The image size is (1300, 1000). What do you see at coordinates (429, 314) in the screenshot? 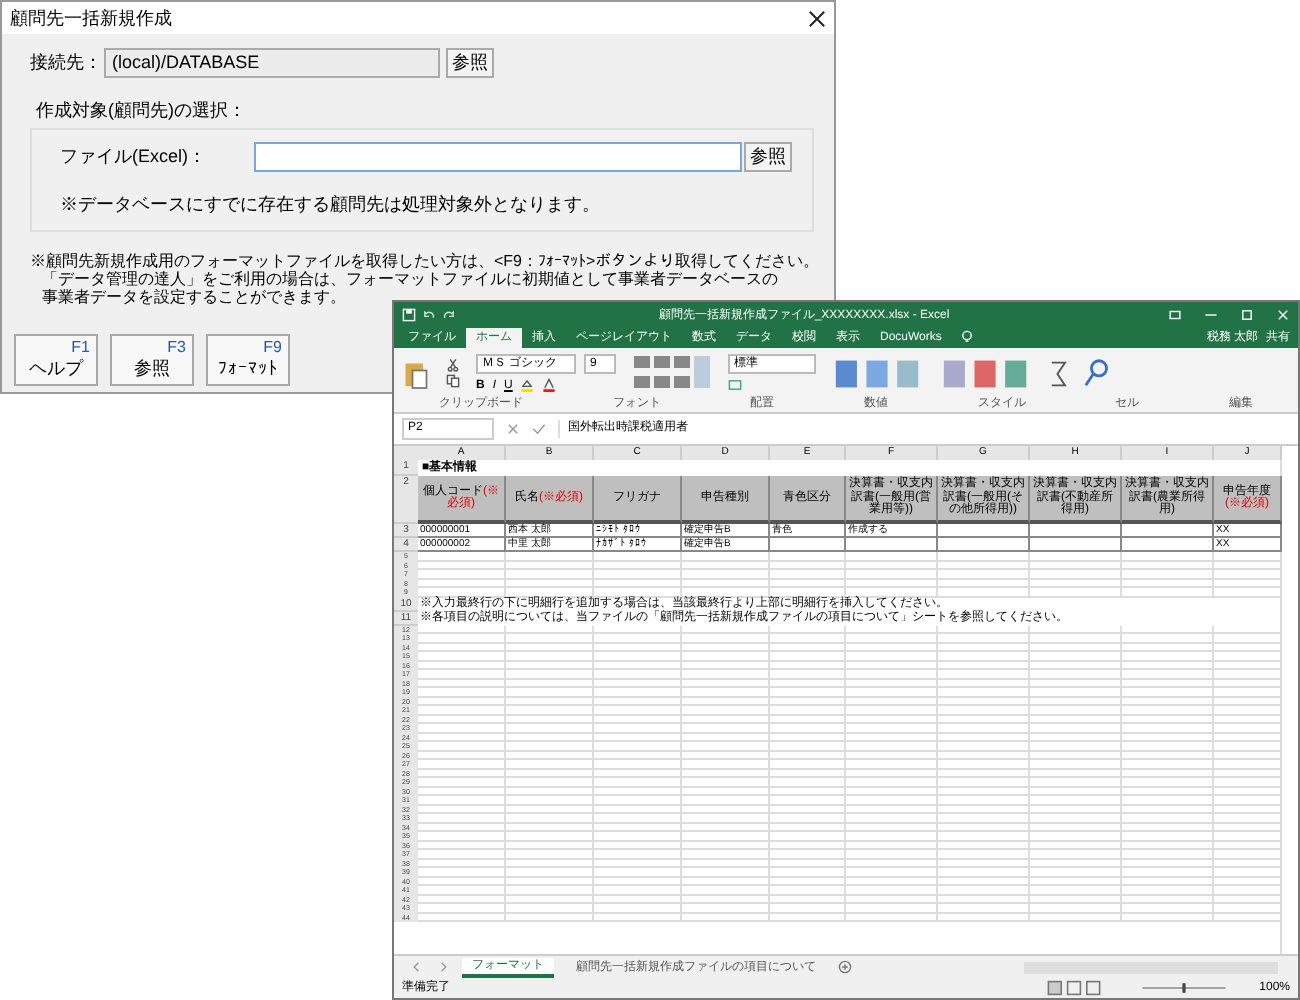
I see `undo-icon` at bounding box center [429, 314].